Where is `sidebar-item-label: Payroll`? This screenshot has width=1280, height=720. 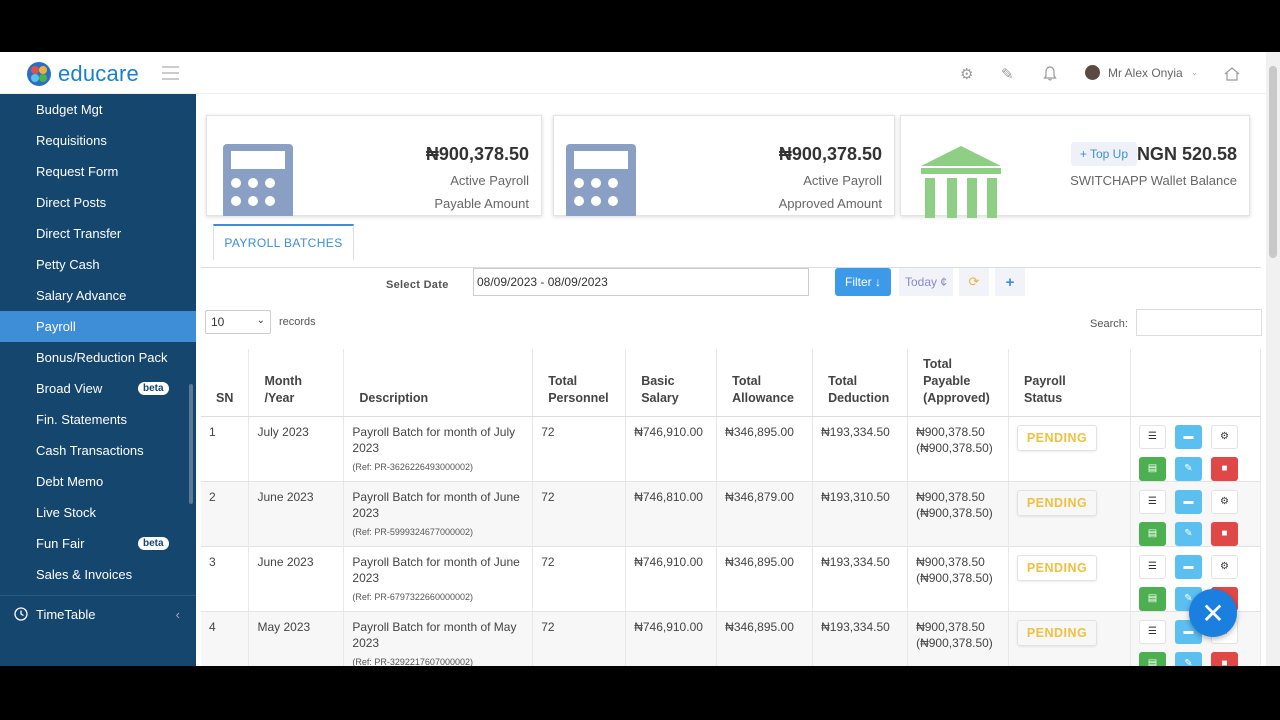
sidebar-item-label: Payroll is located at coordinates (56, 326).